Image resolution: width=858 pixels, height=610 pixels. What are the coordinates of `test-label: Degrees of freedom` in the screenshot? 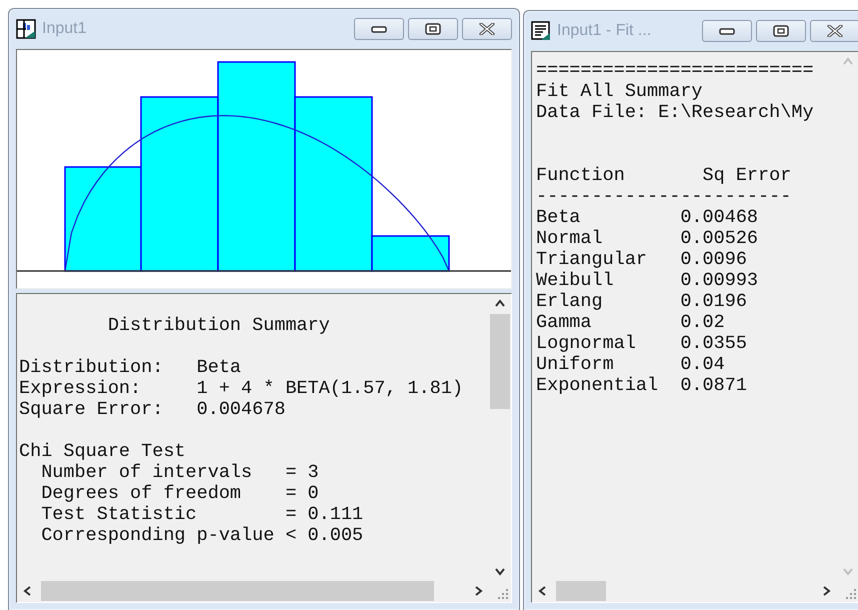 It's located at (141, 493).